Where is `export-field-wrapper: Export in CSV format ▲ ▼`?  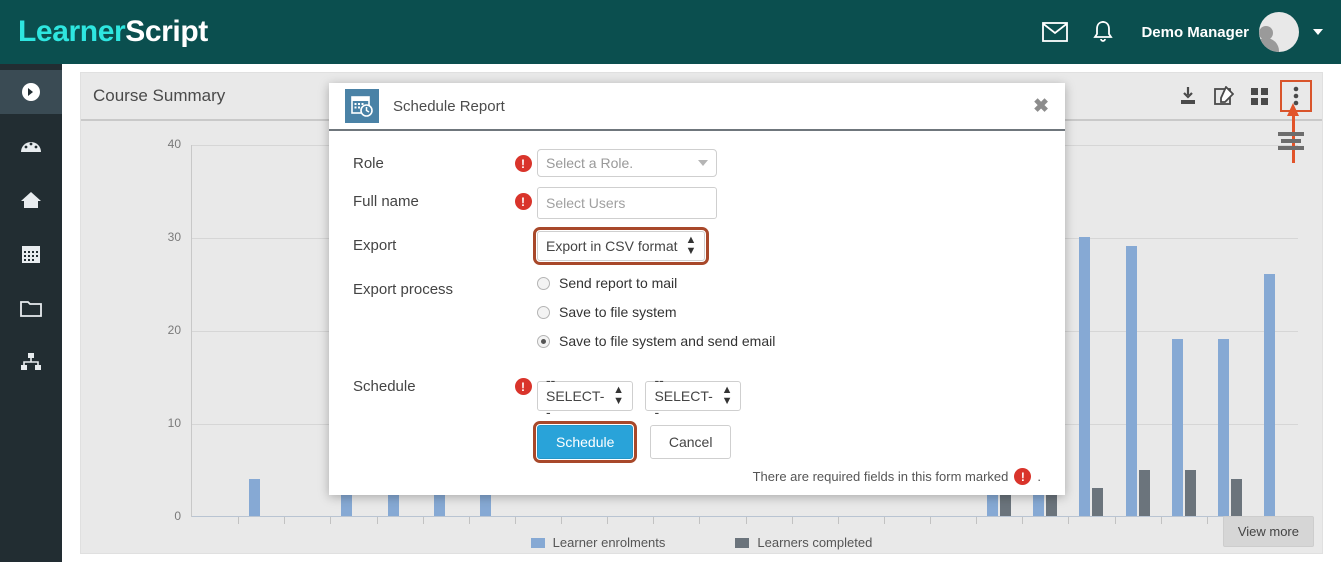 export-field-wrapper: Export in CSV format ▲ ▼ is located at coordinates (798, 246).